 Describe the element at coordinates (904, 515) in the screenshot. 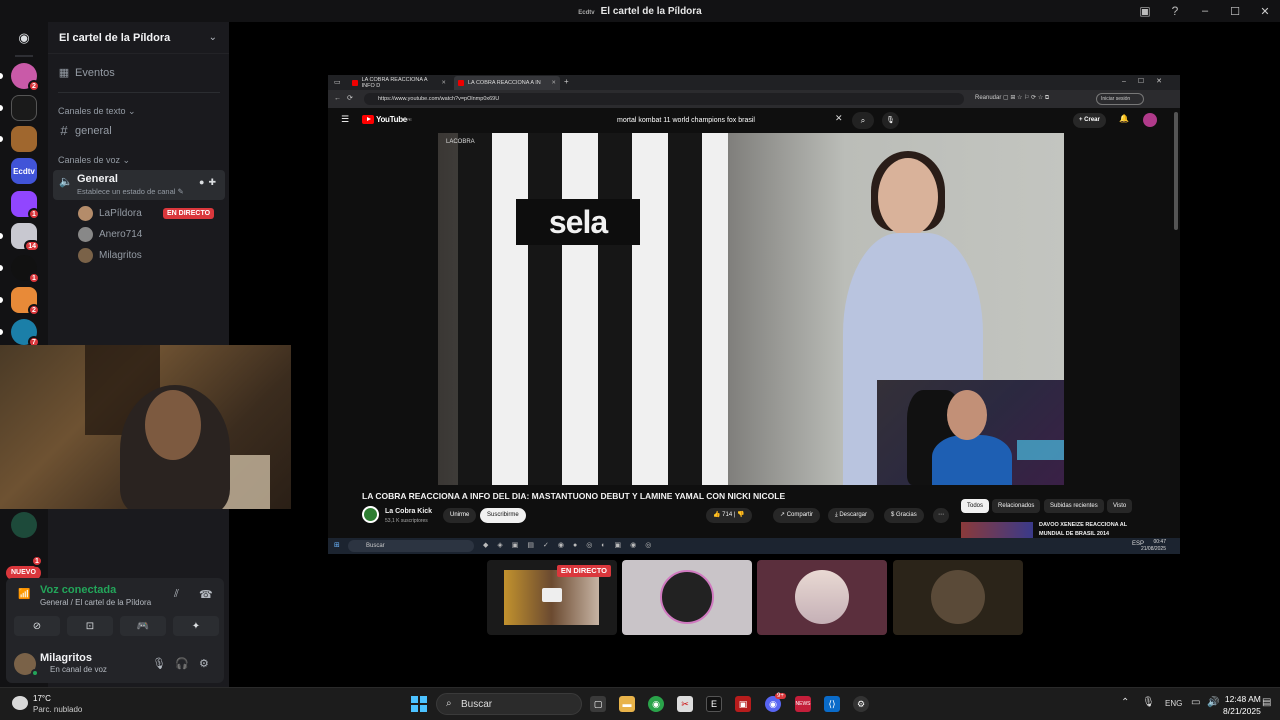

I see `thanks-button: $ Gracias` at that location.